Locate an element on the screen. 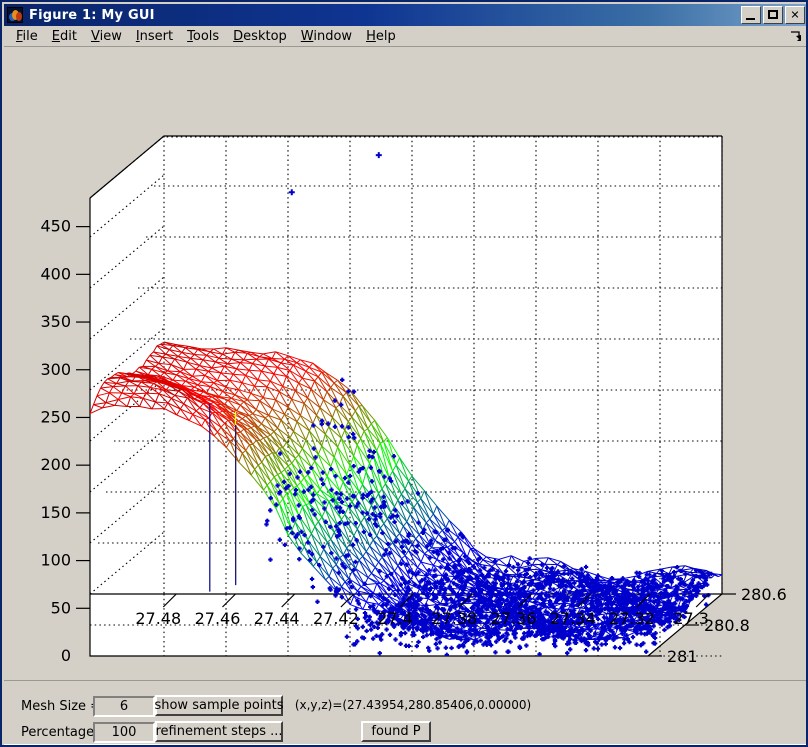  menu-item-desktop: Desktop is located at coordinates (260, 36).